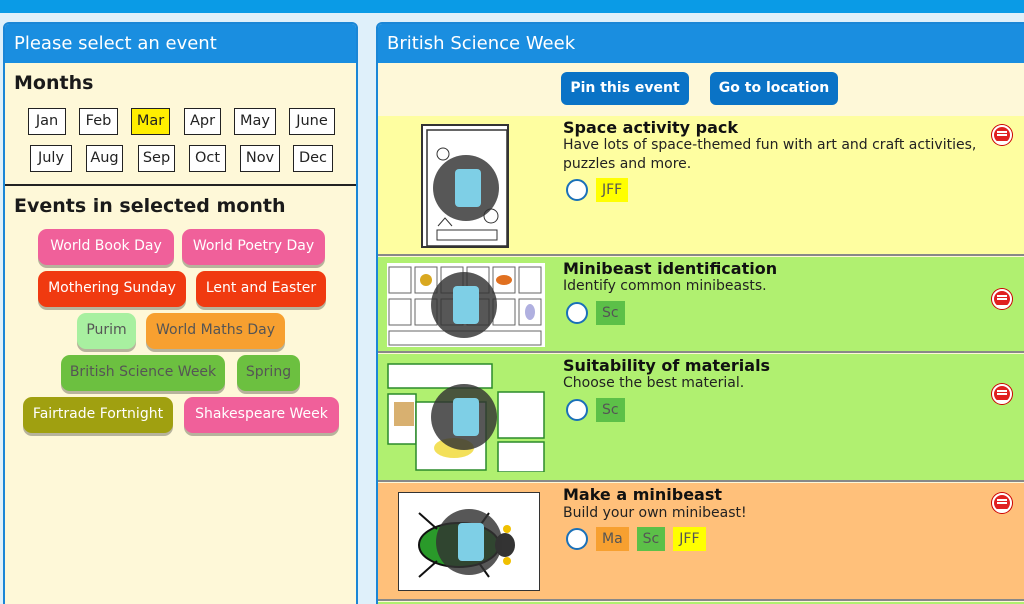 Image resolution: width=1024 pixels, height=604 pixels. I want to click on activity-tags: Ma Sc JFF, so click(636, 539).